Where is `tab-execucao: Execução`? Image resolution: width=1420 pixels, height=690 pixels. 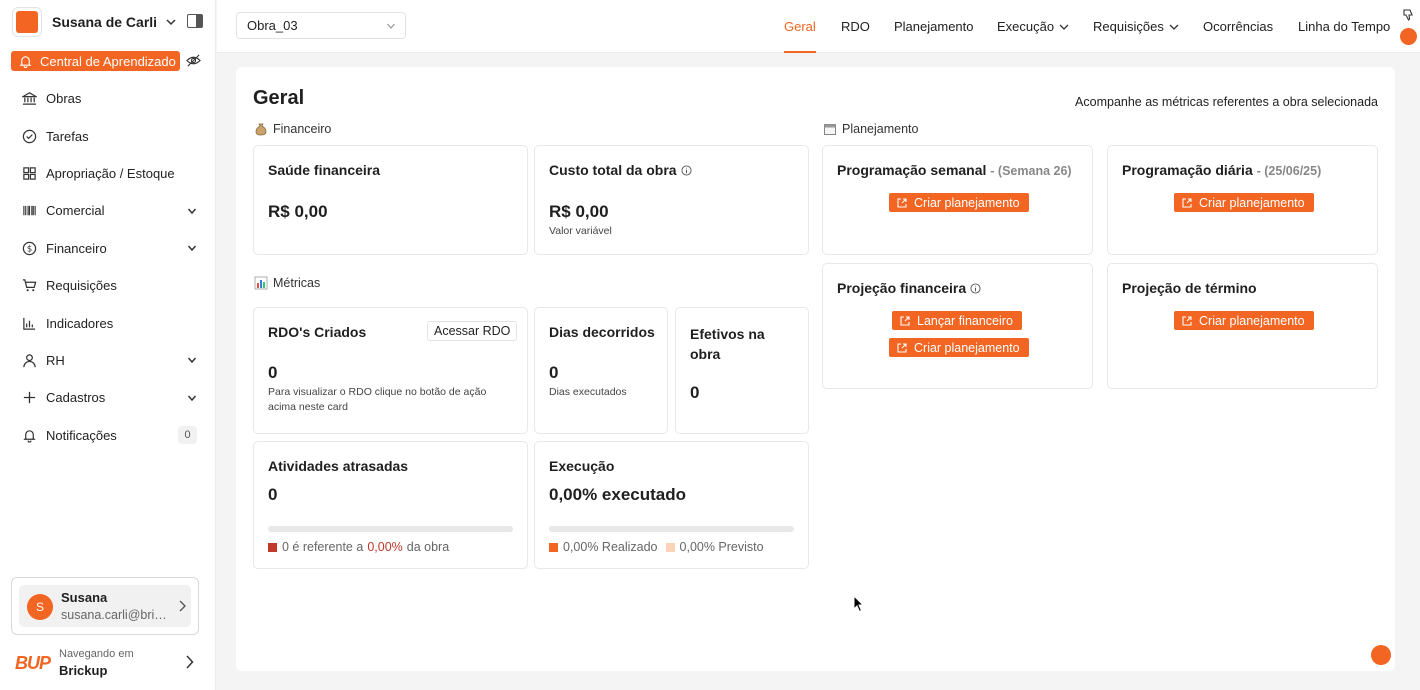
tab-execucao: Execução is located at coordinates (1033, 26).